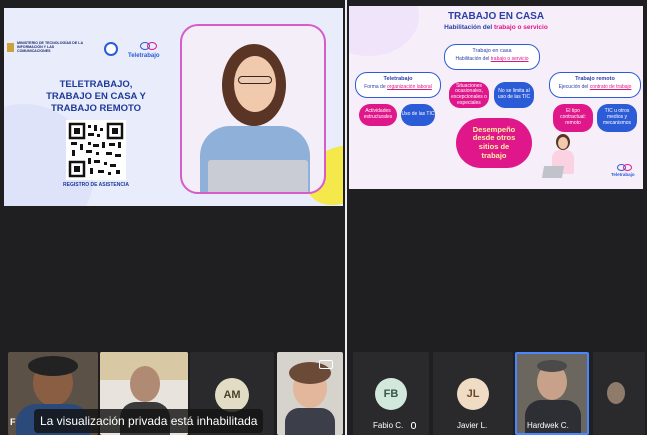  What do you see at coordinates (232, 395) in the screenshot?
I see `avatar: AM` at bounding box center [232, 395].